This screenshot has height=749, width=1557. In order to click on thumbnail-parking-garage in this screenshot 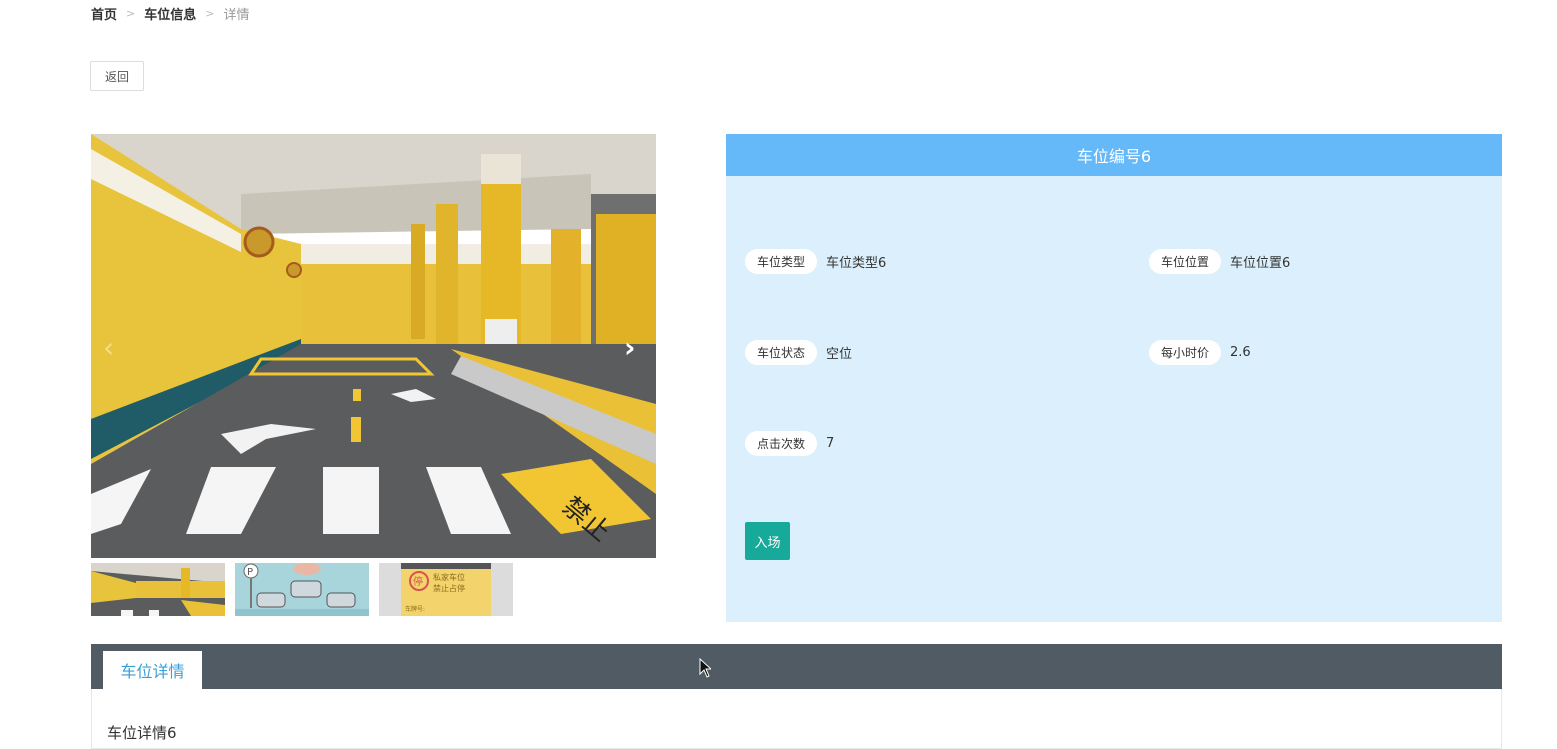, I will do `click(158, 589)`.